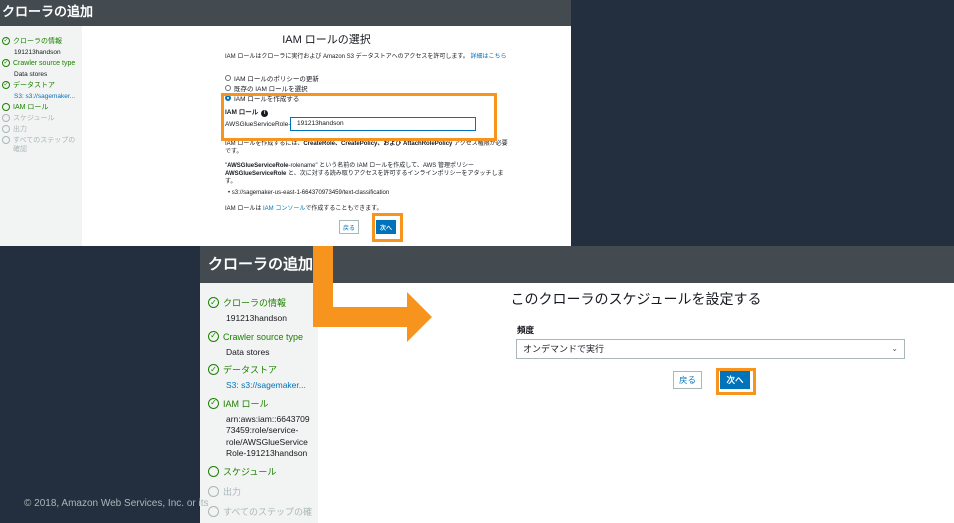 The image size is (954, 523). I want to click on note-text: で作成することもできます。, so click(344, 209).